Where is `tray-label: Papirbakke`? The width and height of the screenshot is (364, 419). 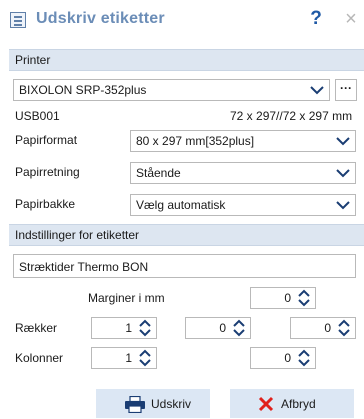
tray-label: Papirbakke is located at coordinates (45, 204).